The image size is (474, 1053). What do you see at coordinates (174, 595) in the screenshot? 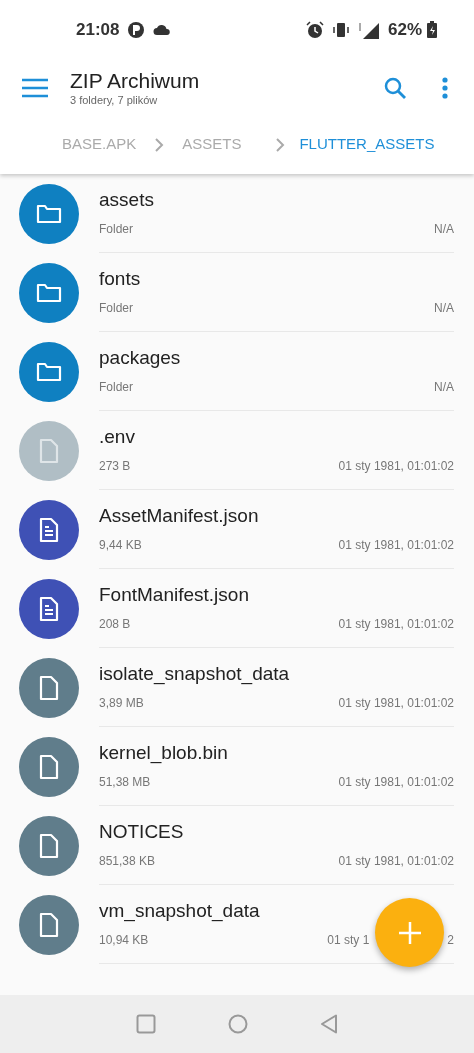
I see `file-name: FontManifest.json` at bounding box center [174, 595].